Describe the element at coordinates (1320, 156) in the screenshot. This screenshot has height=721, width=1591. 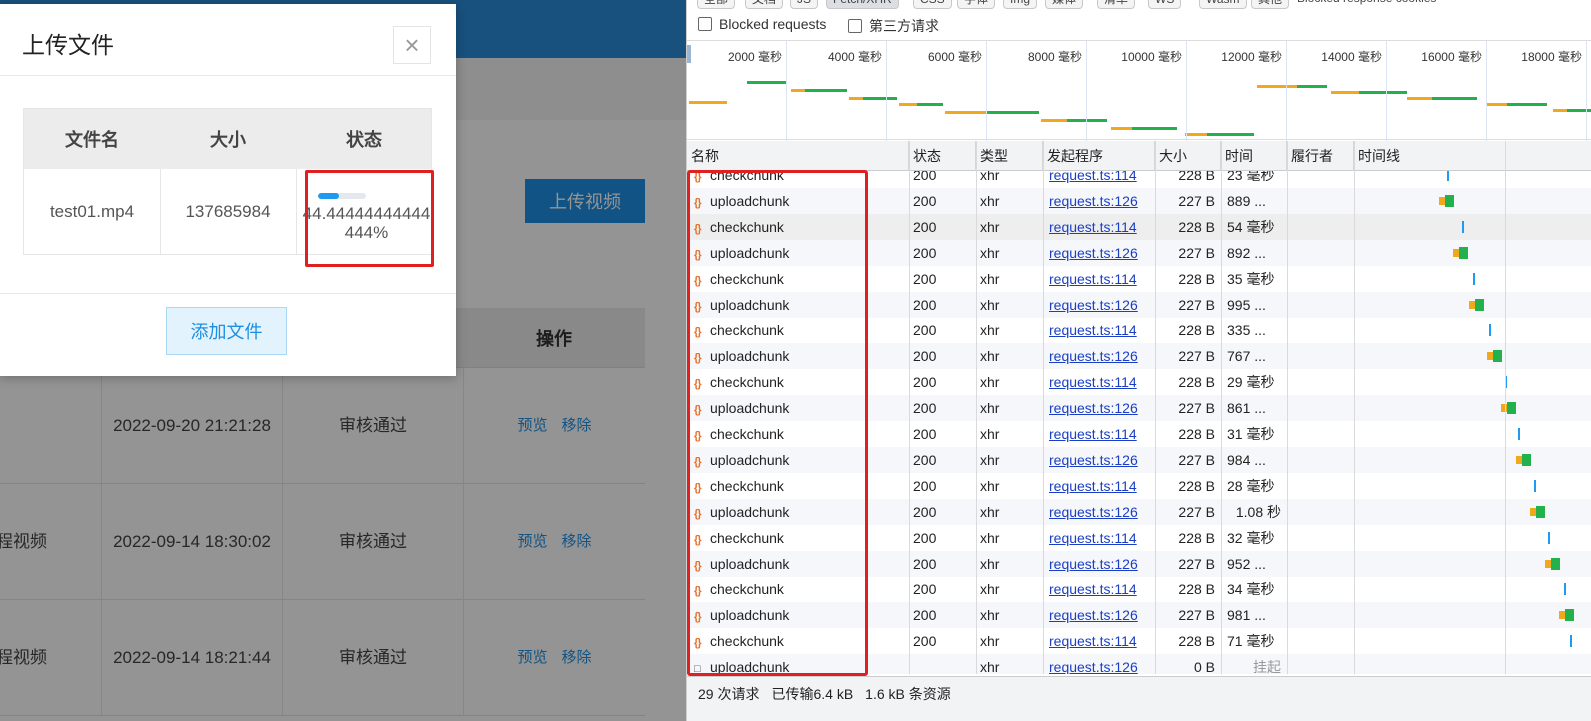
I see `col-fulfilled: 履行者` at that location.